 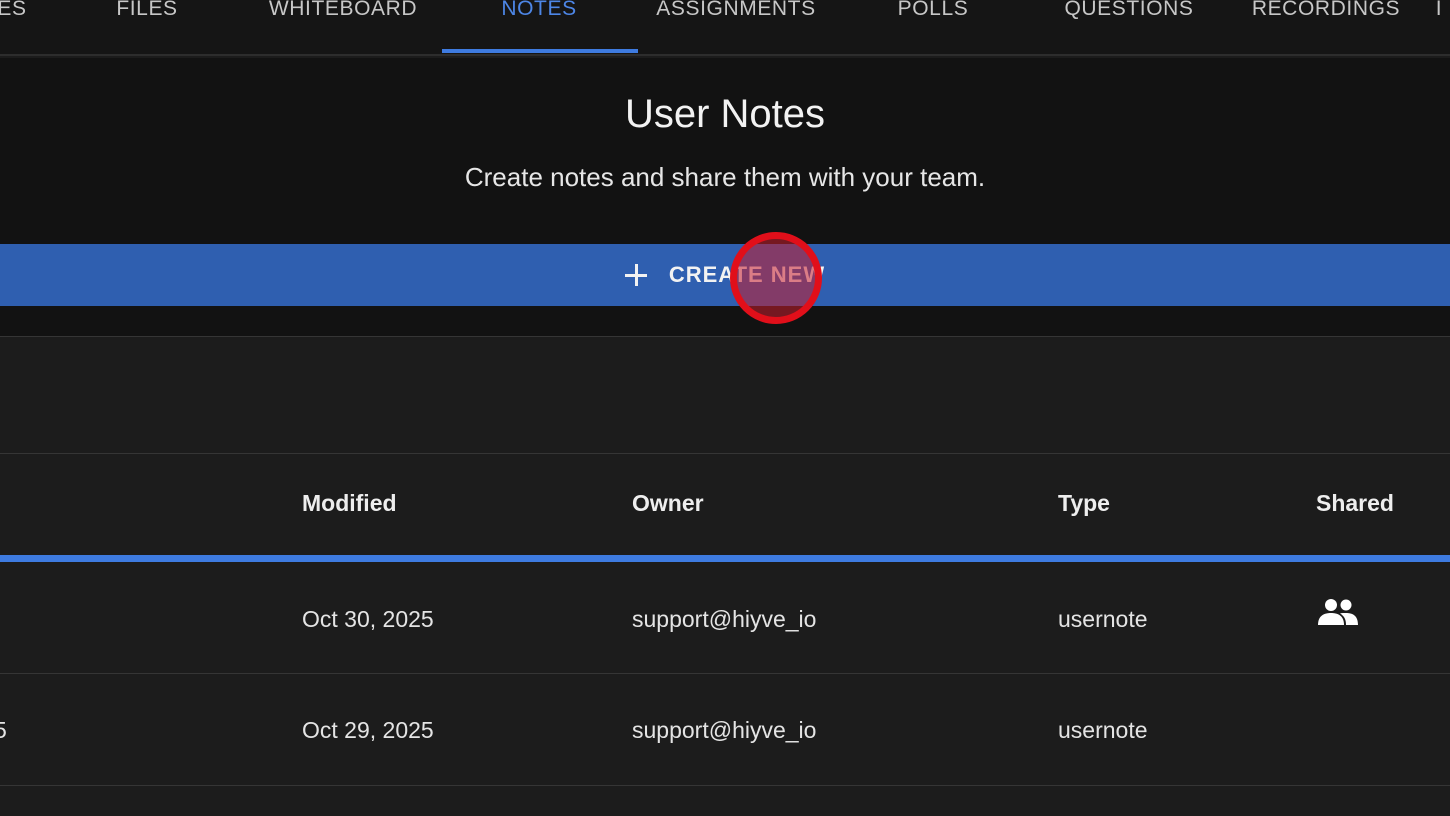 What do you see at coordinates (15, 17) in the screenshot?
I see `tab-partial-left: ES` at bounding box center [15, 17].